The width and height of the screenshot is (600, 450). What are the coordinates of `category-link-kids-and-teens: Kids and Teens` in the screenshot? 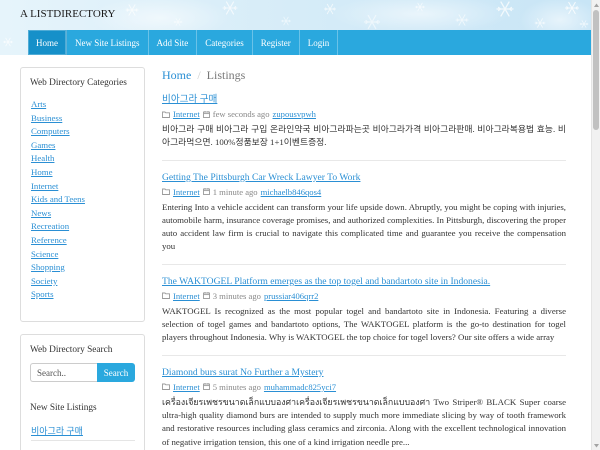 It's located at (58, 199).